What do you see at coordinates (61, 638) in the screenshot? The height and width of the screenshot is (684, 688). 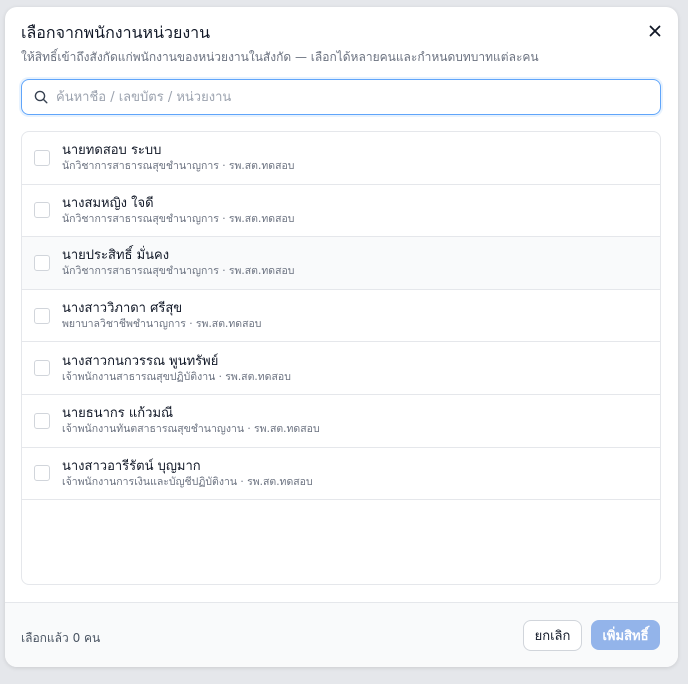 I see `selected-count: เลือกแล้ว 0 คน` at bounding box center [61, 638].